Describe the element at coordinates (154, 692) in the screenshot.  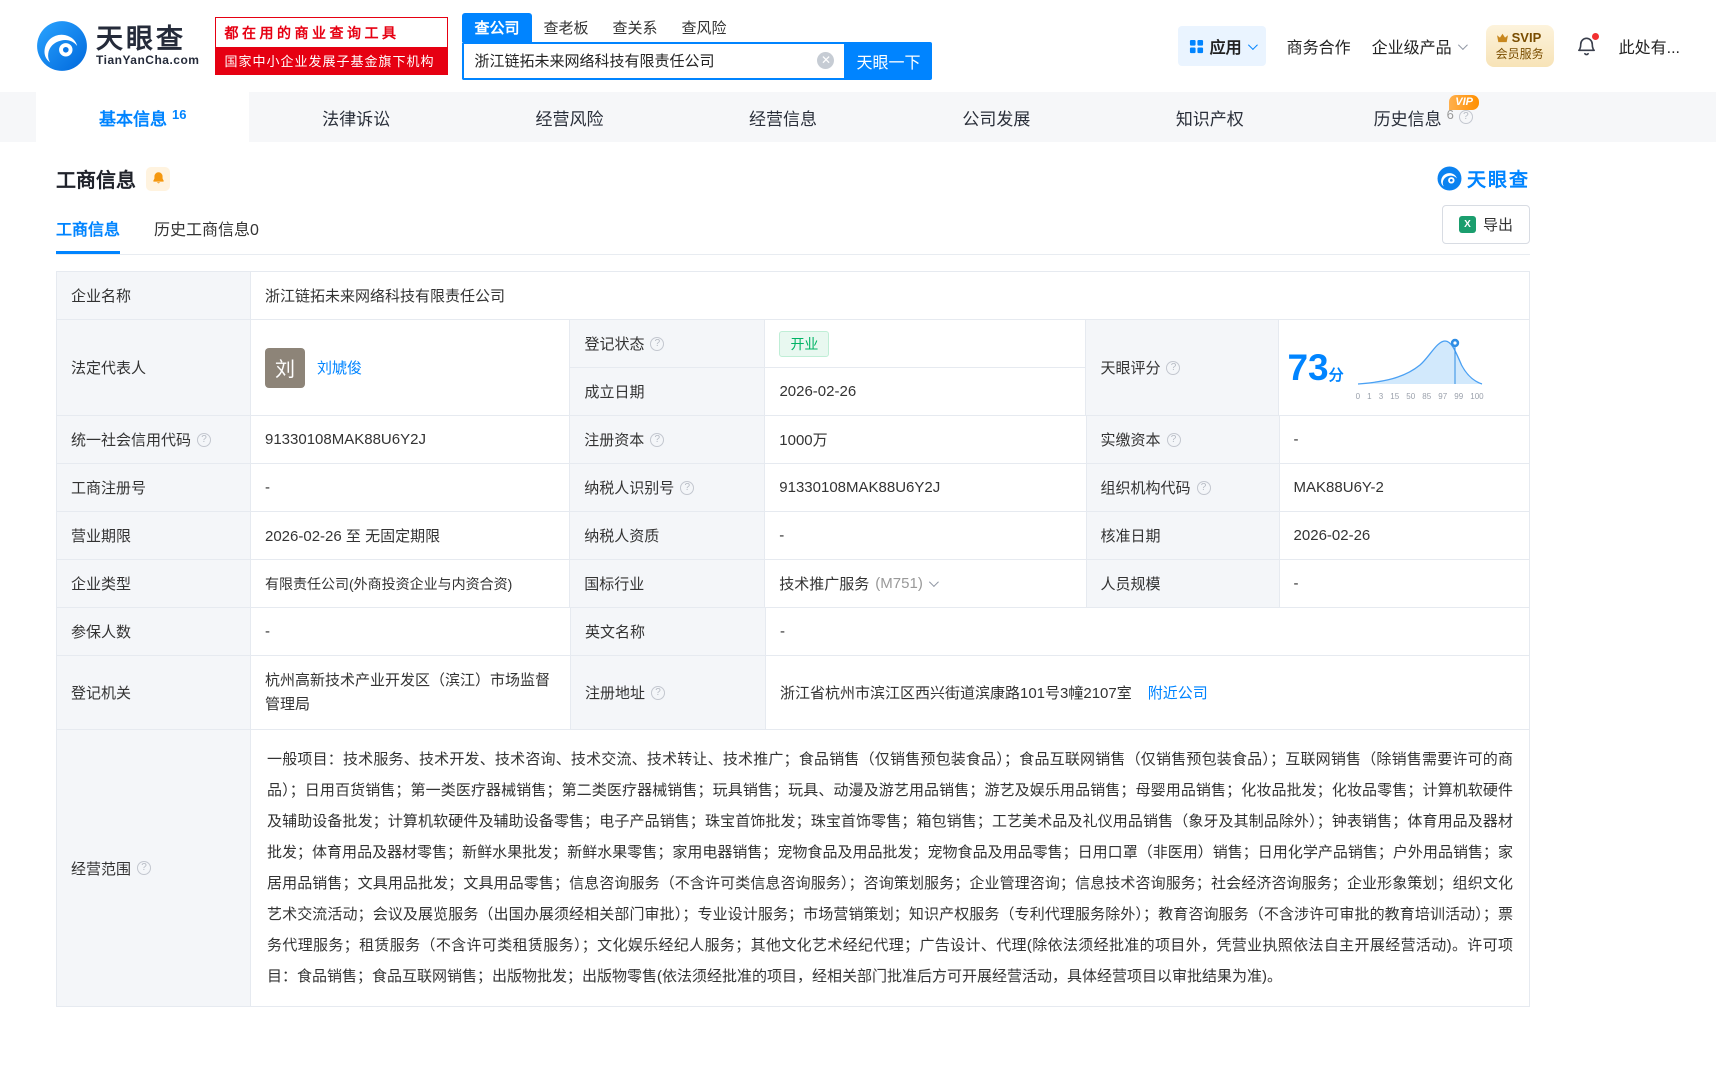
I see `authority-label: 登记机关` at that location.